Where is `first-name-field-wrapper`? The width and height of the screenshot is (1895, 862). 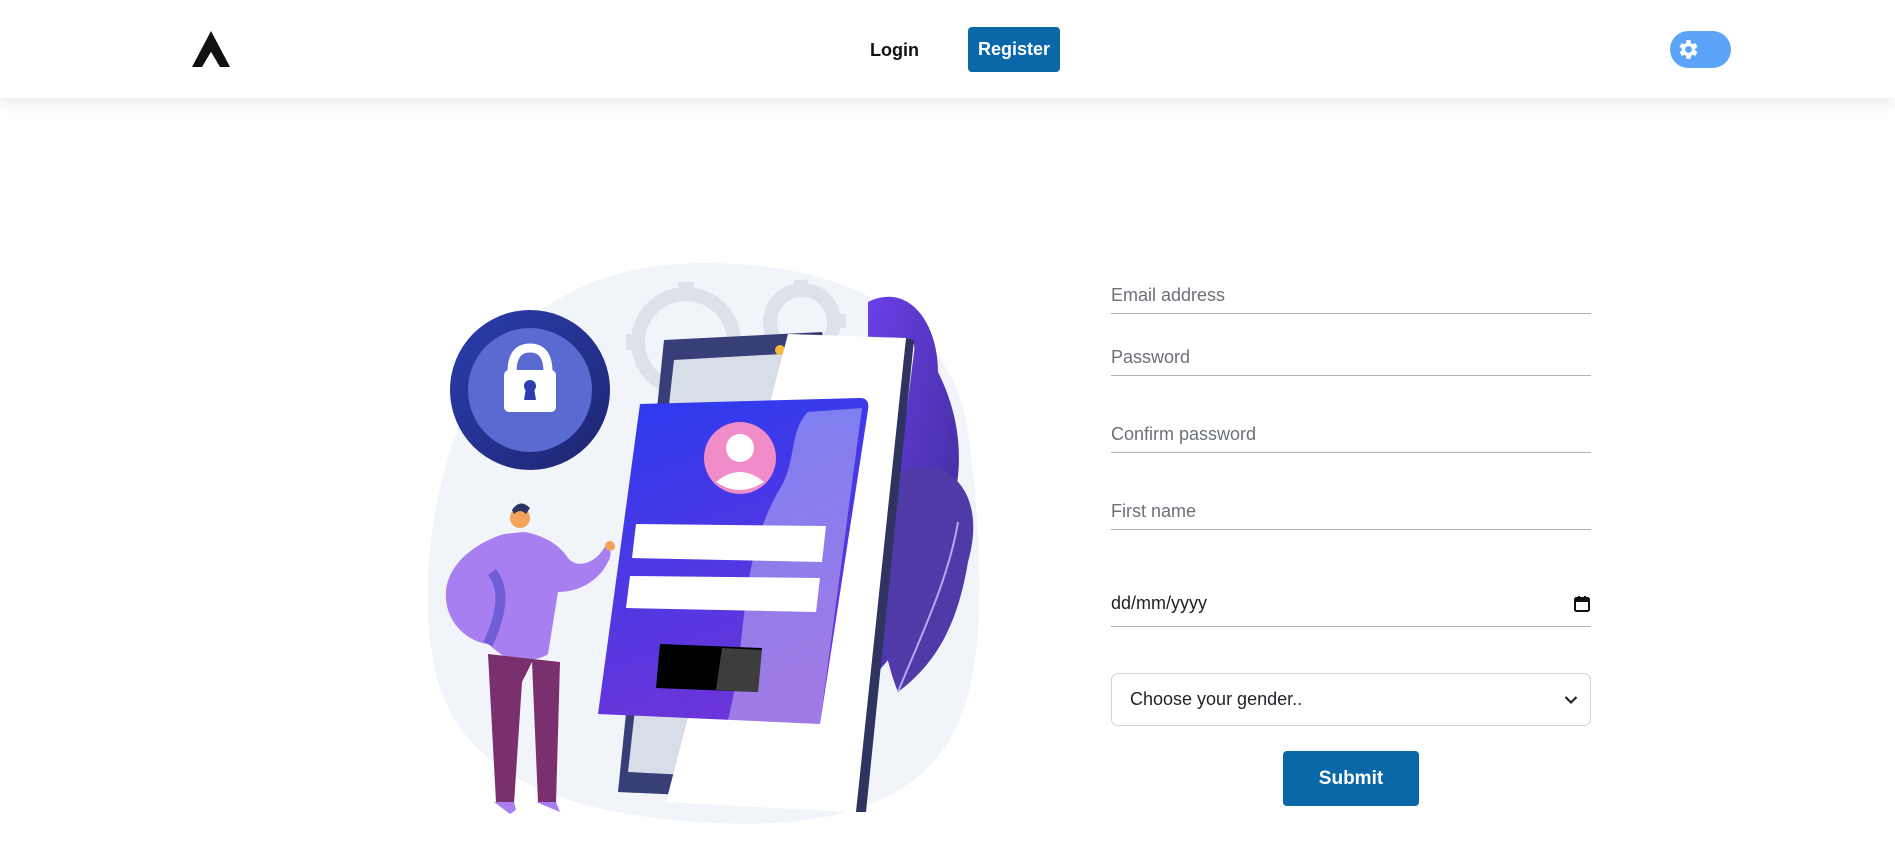 first-name-field-wrapper is located at coordinates (1351, 512).